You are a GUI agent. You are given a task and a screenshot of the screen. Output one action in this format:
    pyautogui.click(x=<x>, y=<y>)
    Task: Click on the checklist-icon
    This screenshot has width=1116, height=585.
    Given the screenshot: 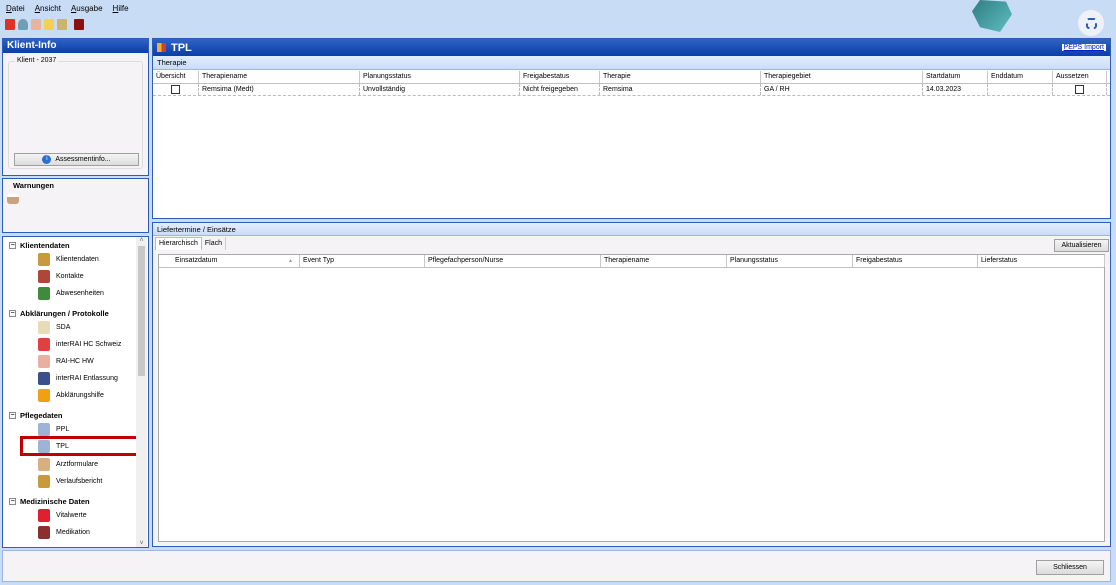 What is the action you would take?
    pyautogui.click(x=36, y=24)
    